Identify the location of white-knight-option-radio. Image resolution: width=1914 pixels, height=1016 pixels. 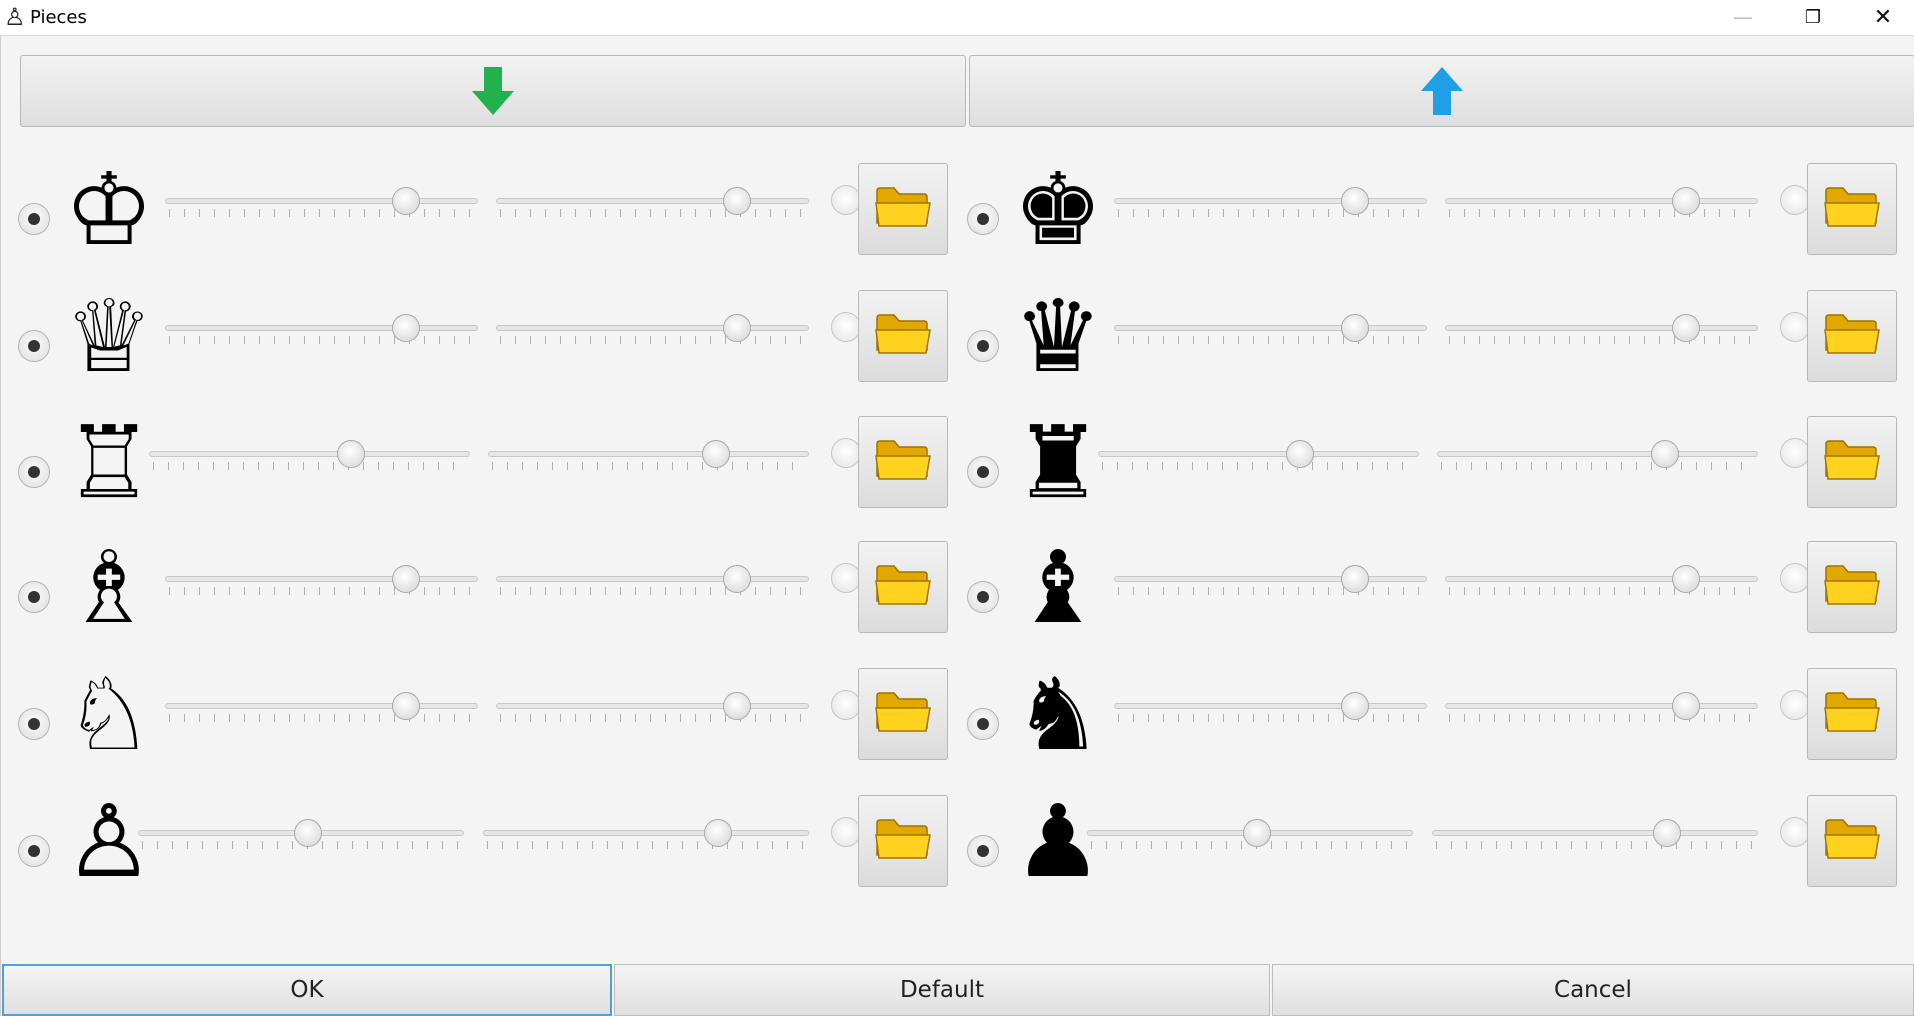
(846, 705).